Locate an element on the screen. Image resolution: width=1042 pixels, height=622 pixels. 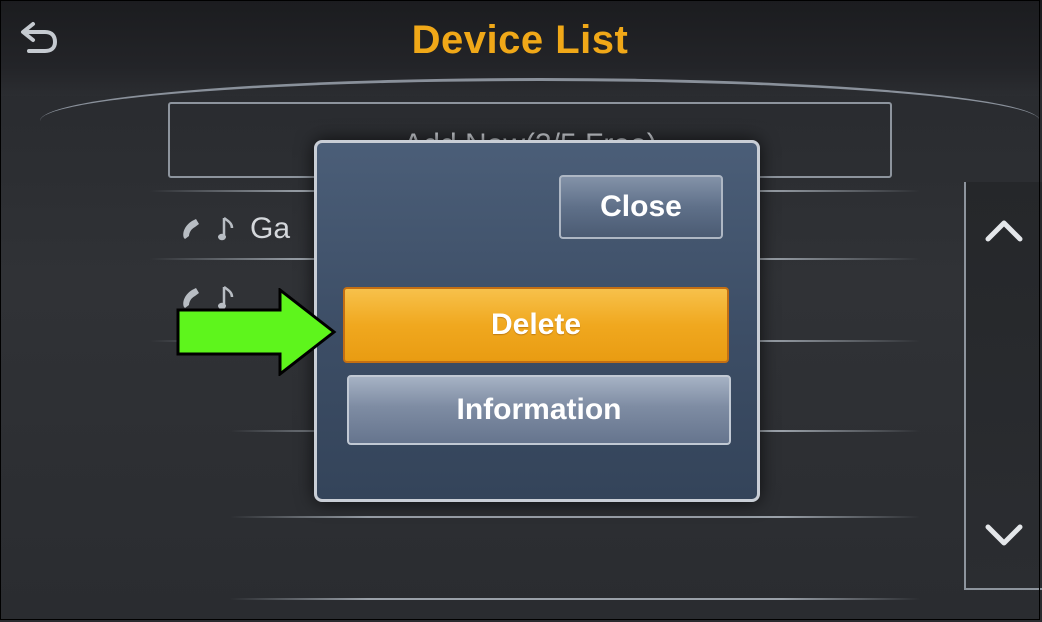
back-button is located at coordinates (39, 38).